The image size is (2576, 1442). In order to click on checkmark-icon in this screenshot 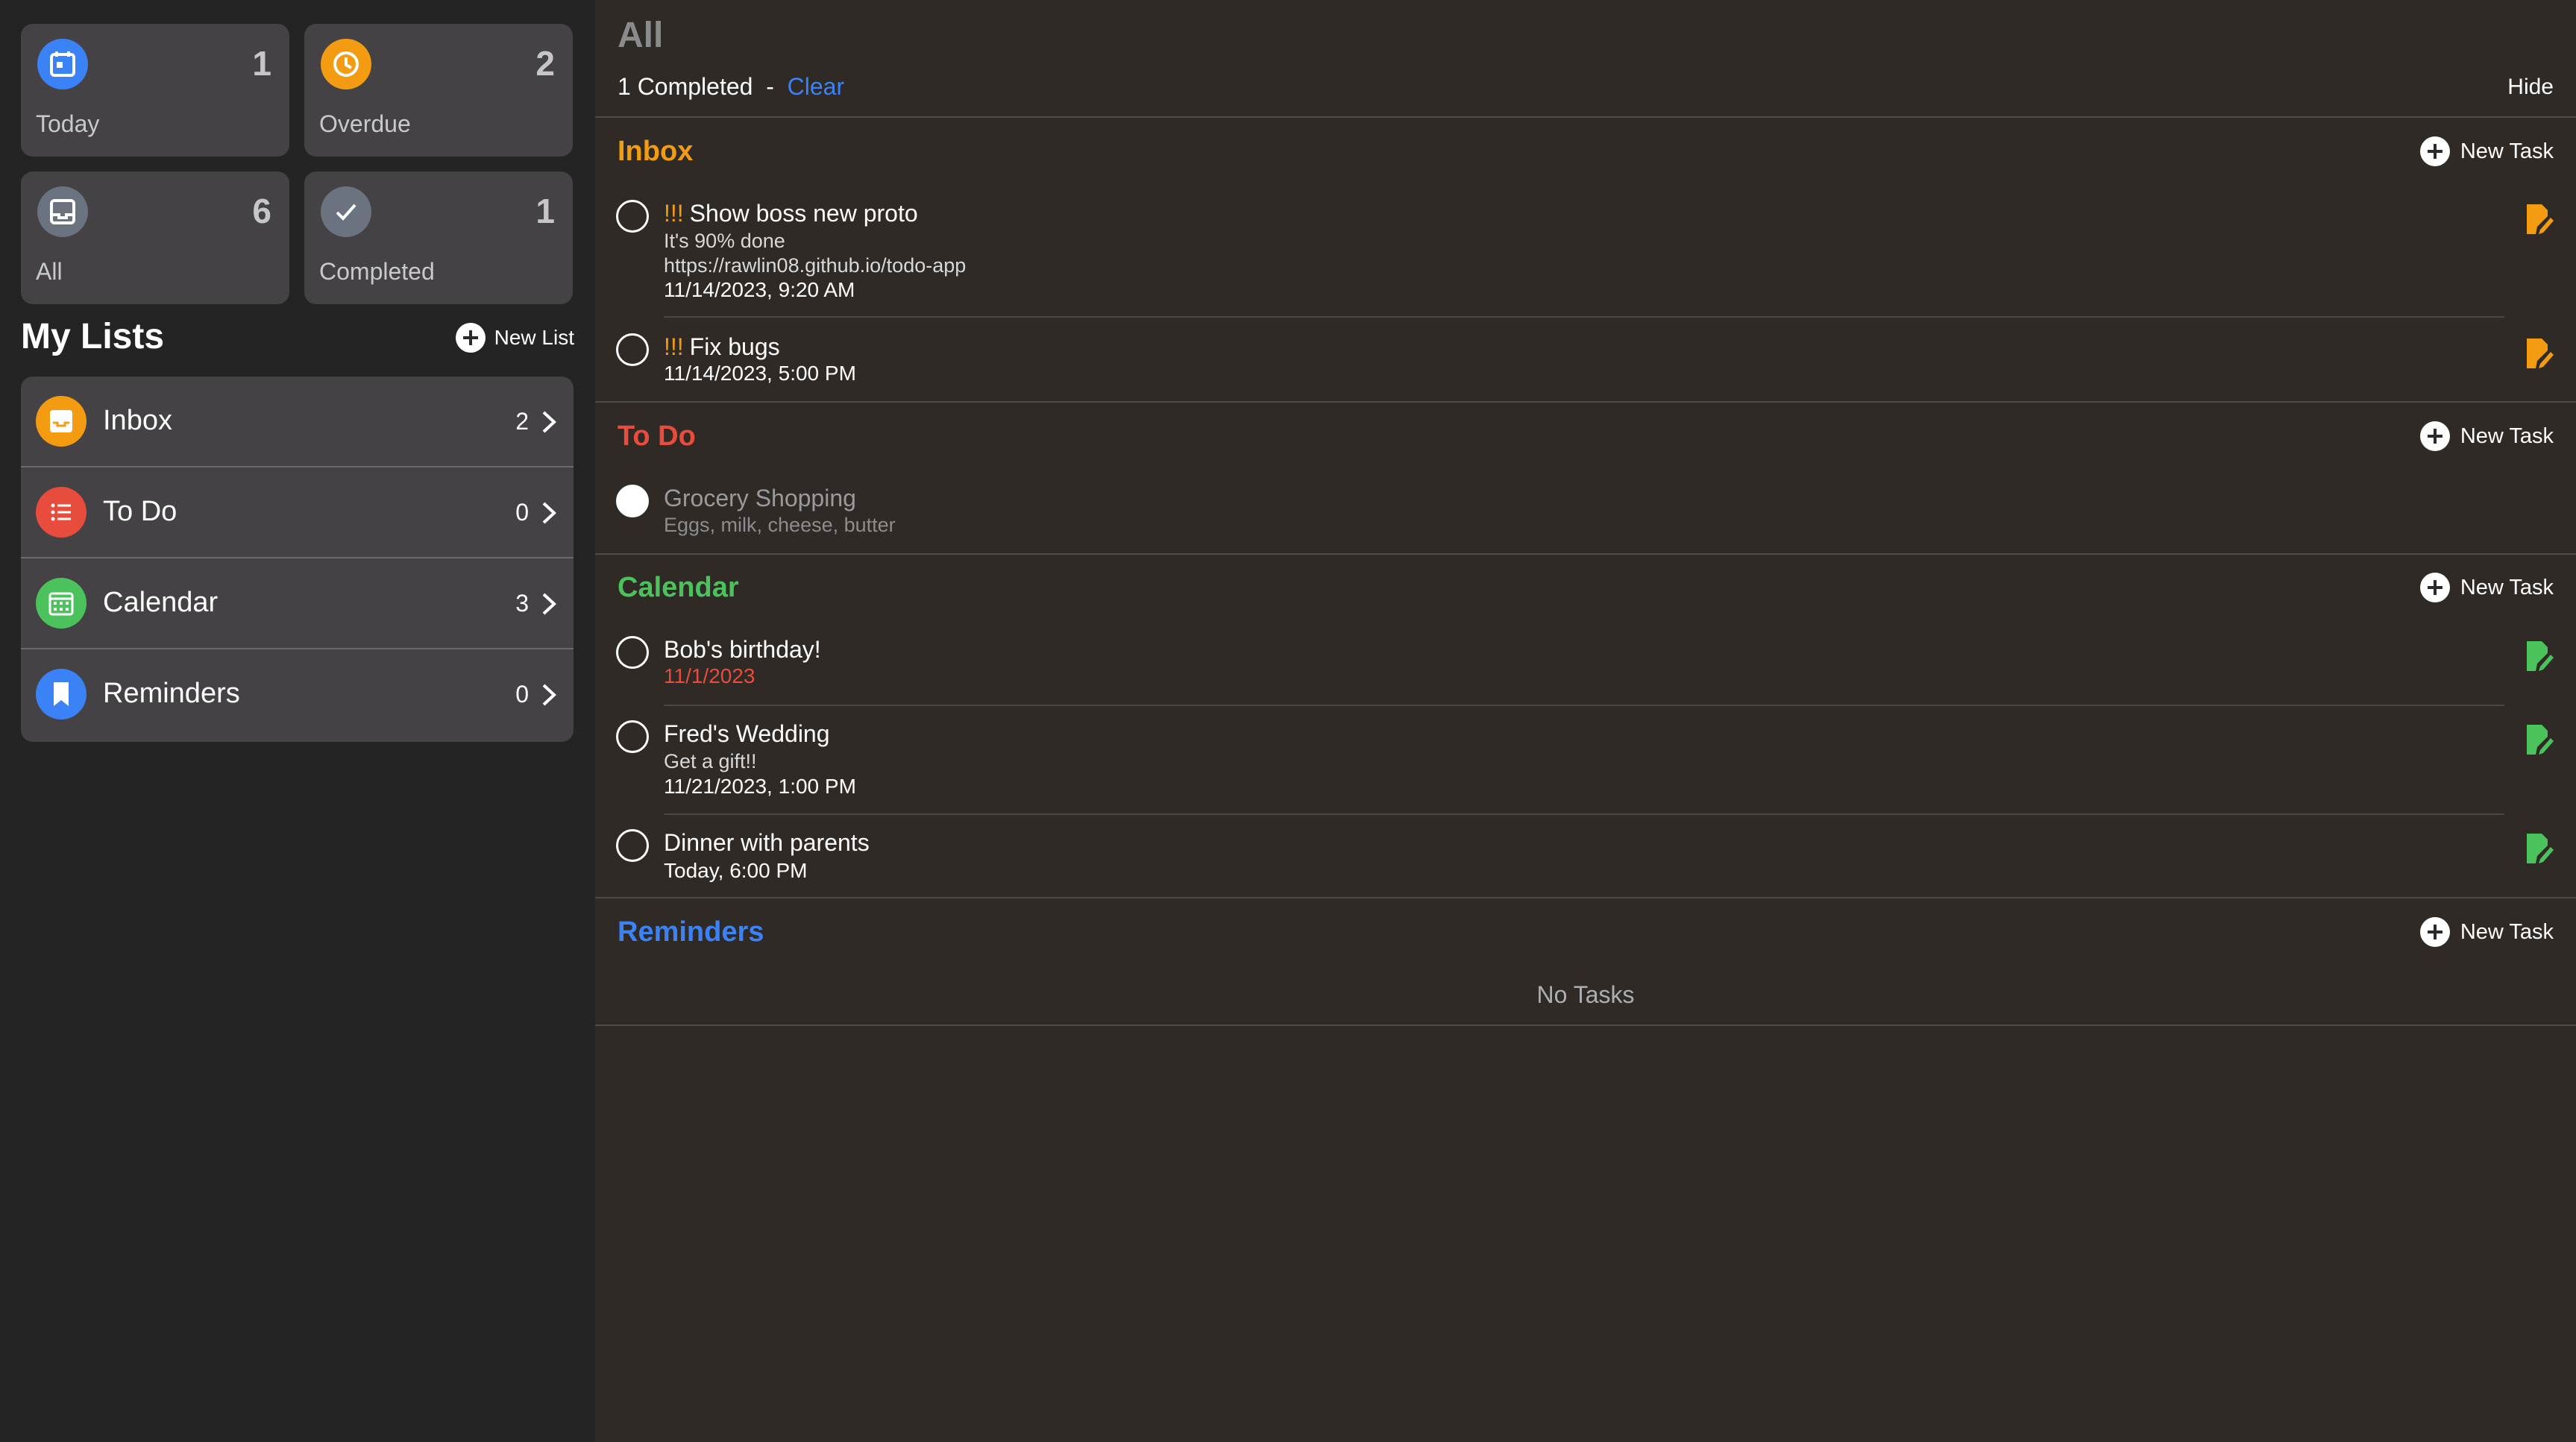, I will do `click(346, 211)`.